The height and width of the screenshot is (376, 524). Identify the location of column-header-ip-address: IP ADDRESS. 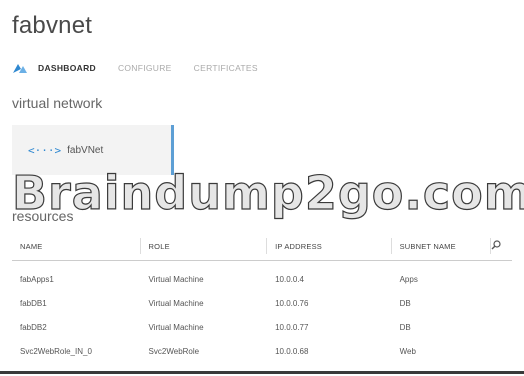
(329, 246).